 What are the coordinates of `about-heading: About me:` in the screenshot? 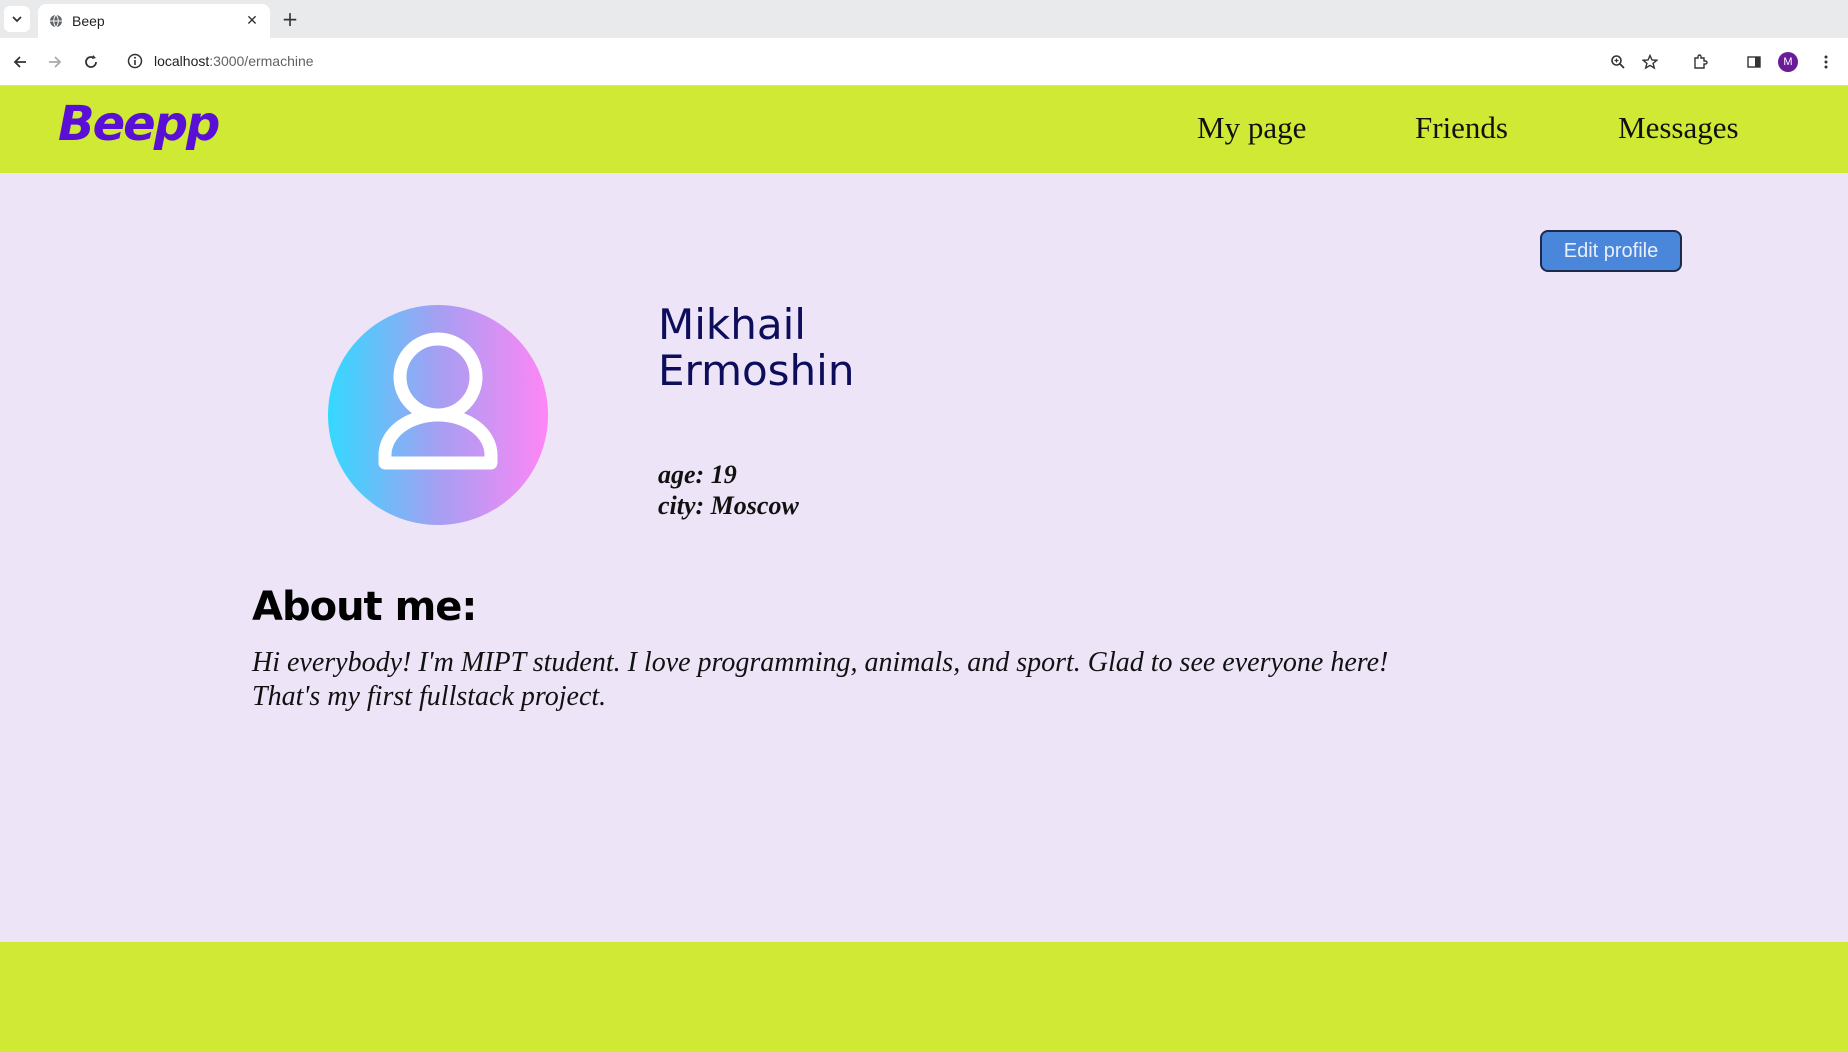 It's located at (364, 607).